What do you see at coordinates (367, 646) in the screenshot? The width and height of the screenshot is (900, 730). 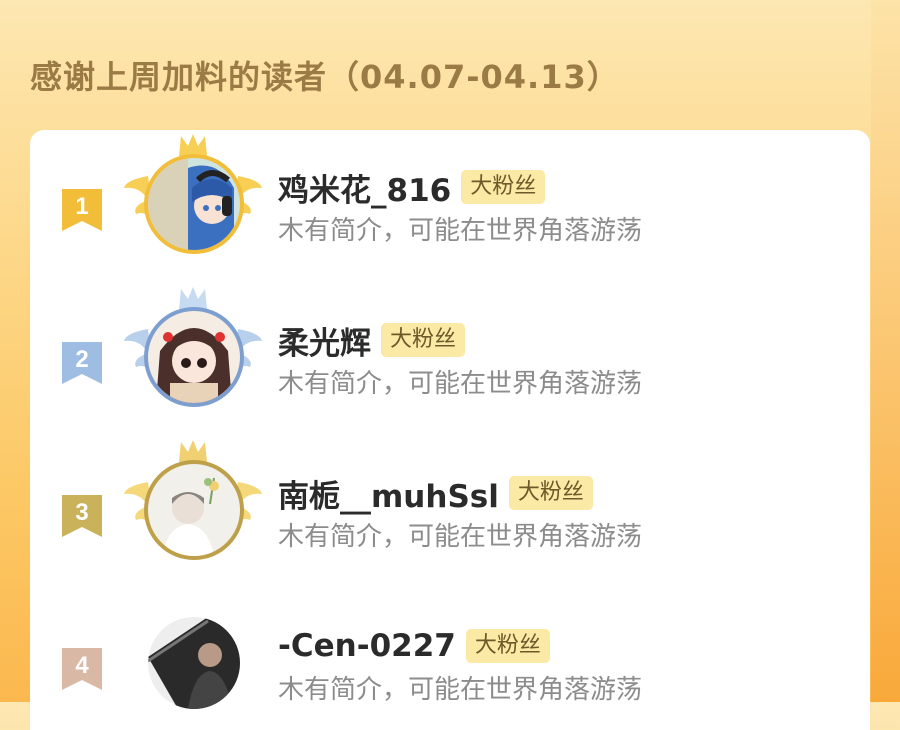 I see `user-name: -Cen-0227` at bounding box center [367, 646].